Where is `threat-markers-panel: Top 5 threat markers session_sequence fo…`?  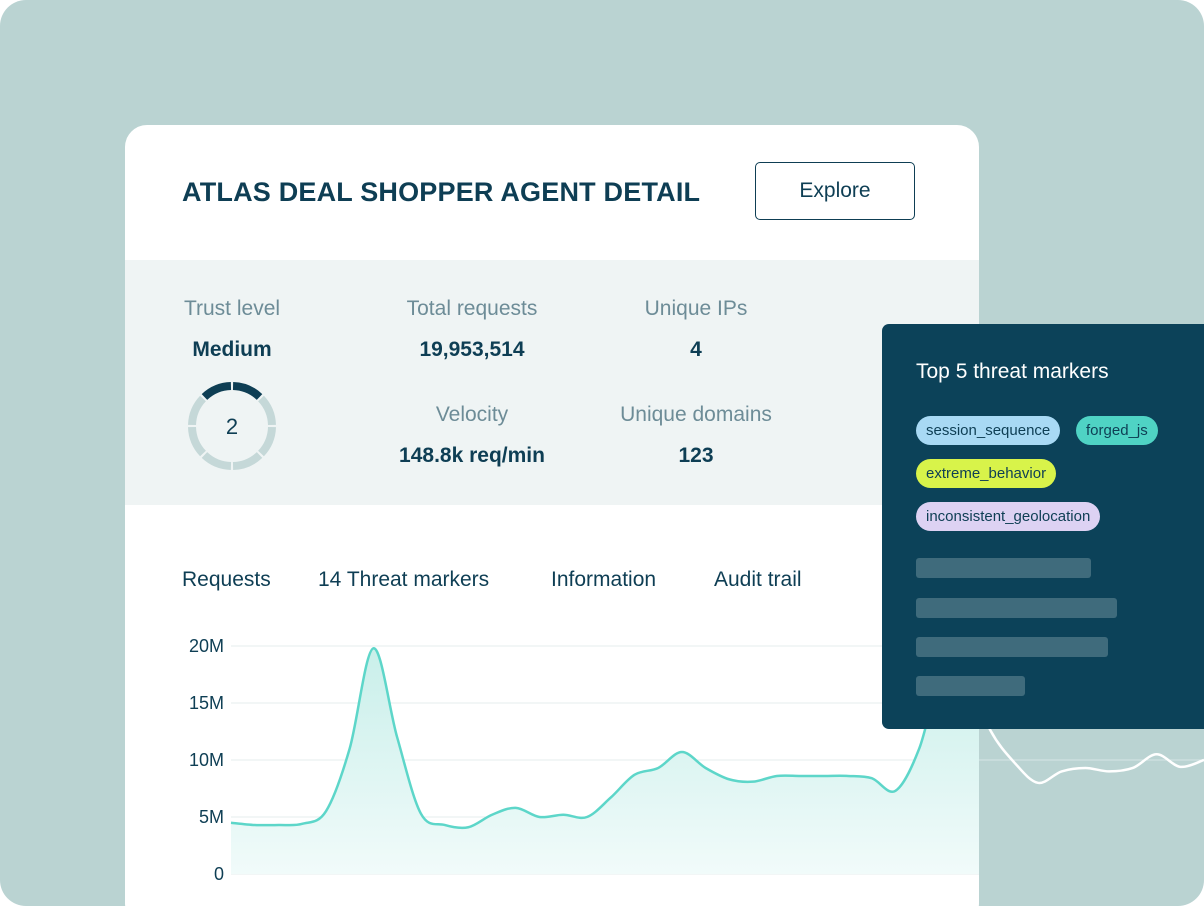
threat-markers-panel: Top 5 threat markers session_sequence fo… is located at coordinates (1043, 526).